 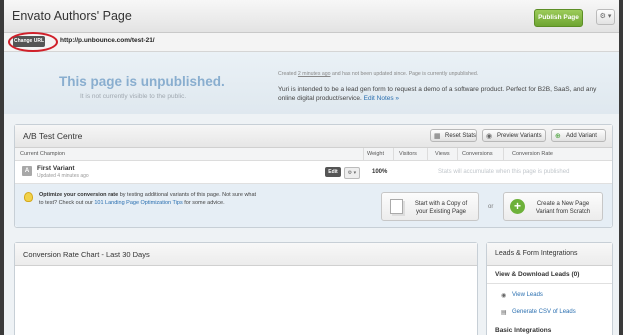 What do you see at coordinates (544, 312) in the screenshot?
I see `generate-csv-link: Generate CSV of Leads` at bounding box center [544, 312].